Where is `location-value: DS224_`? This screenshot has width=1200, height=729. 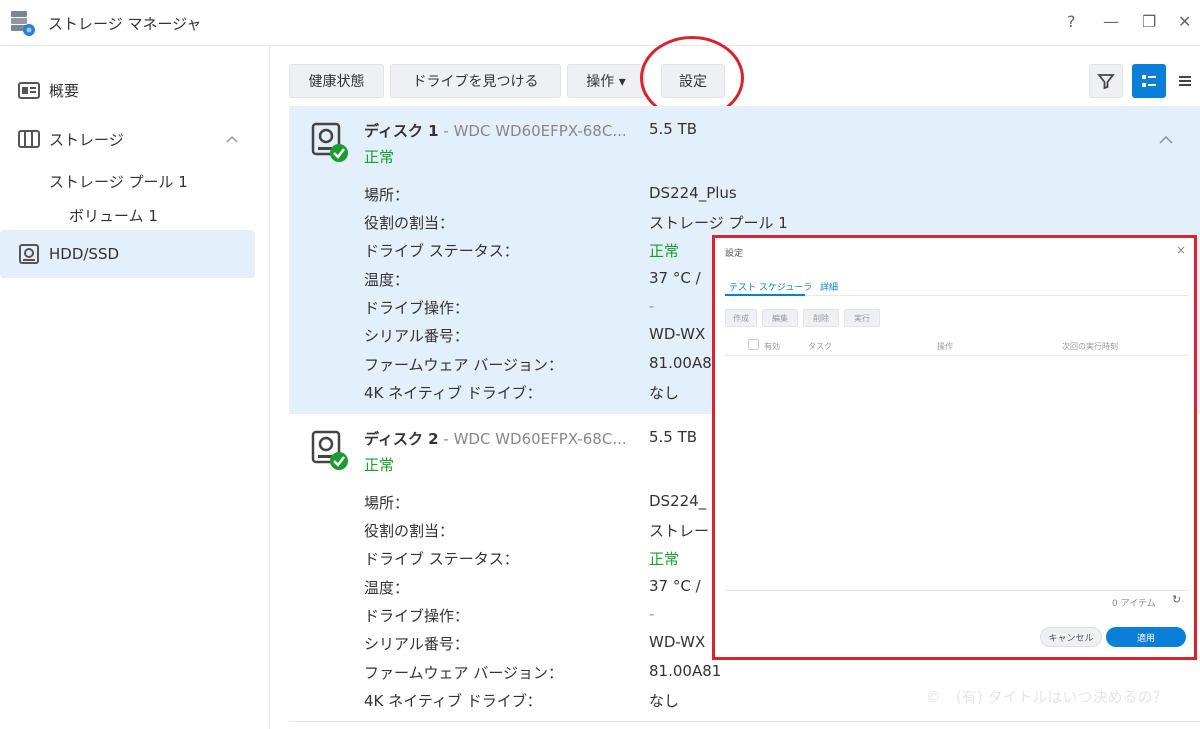
location-value: DS224_ is located at coordinates (678, 501).